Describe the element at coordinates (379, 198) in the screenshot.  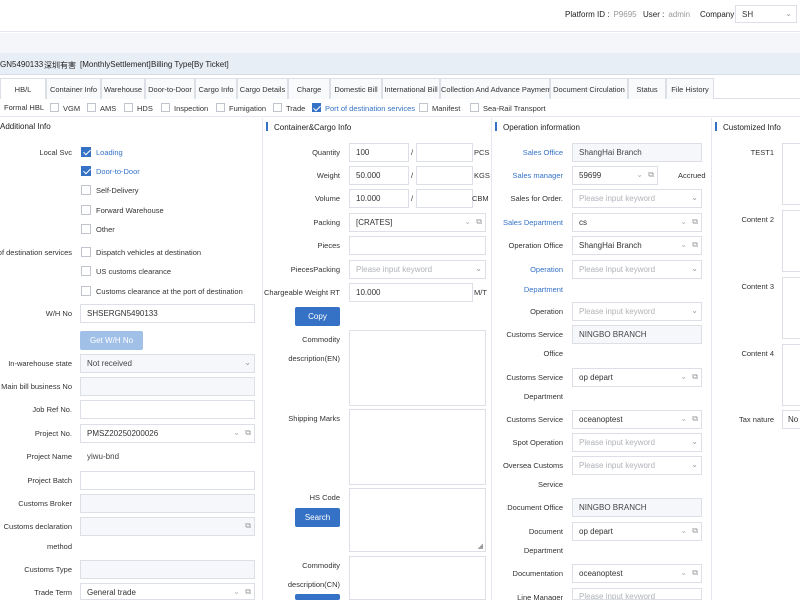
I see `volume-input: 10.000` at that location.